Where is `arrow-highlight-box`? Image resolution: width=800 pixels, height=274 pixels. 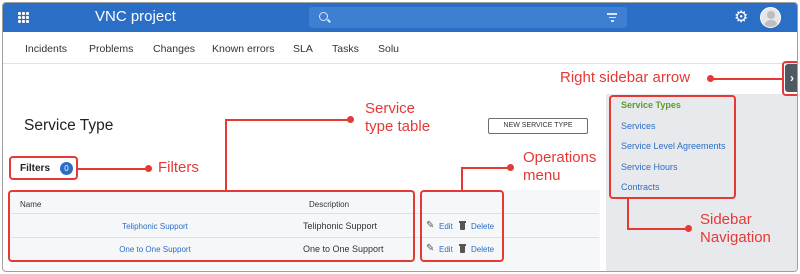
arrow-highlight-box is located at coordinates (789, 78).